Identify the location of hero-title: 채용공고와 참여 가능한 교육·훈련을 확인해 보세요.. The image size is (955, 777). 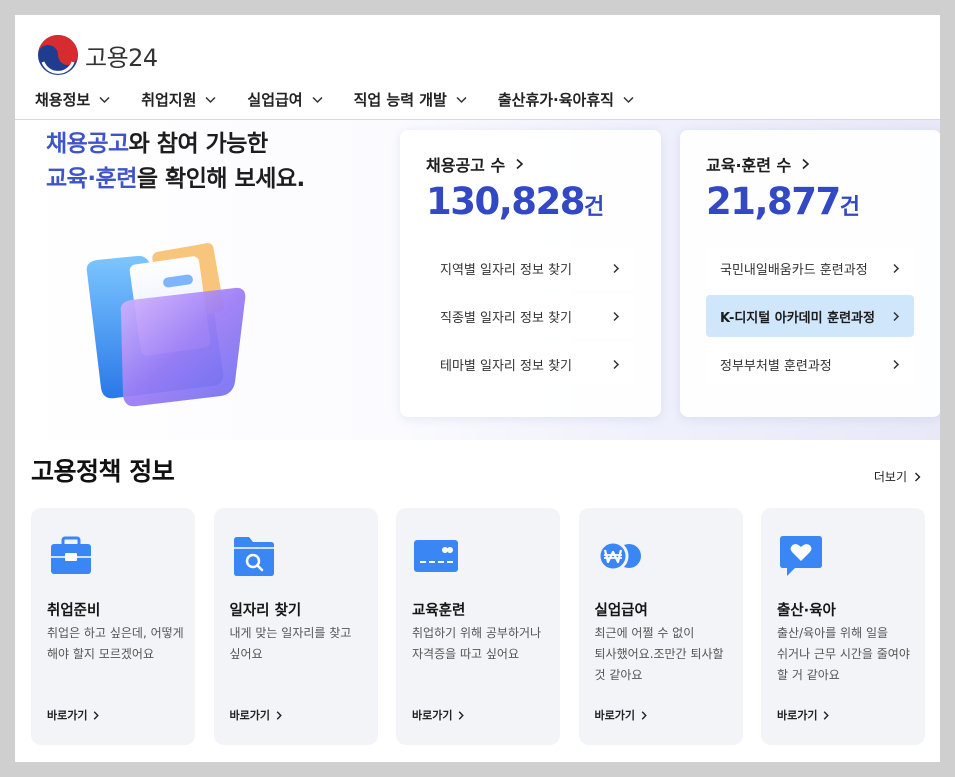
(175, 162).